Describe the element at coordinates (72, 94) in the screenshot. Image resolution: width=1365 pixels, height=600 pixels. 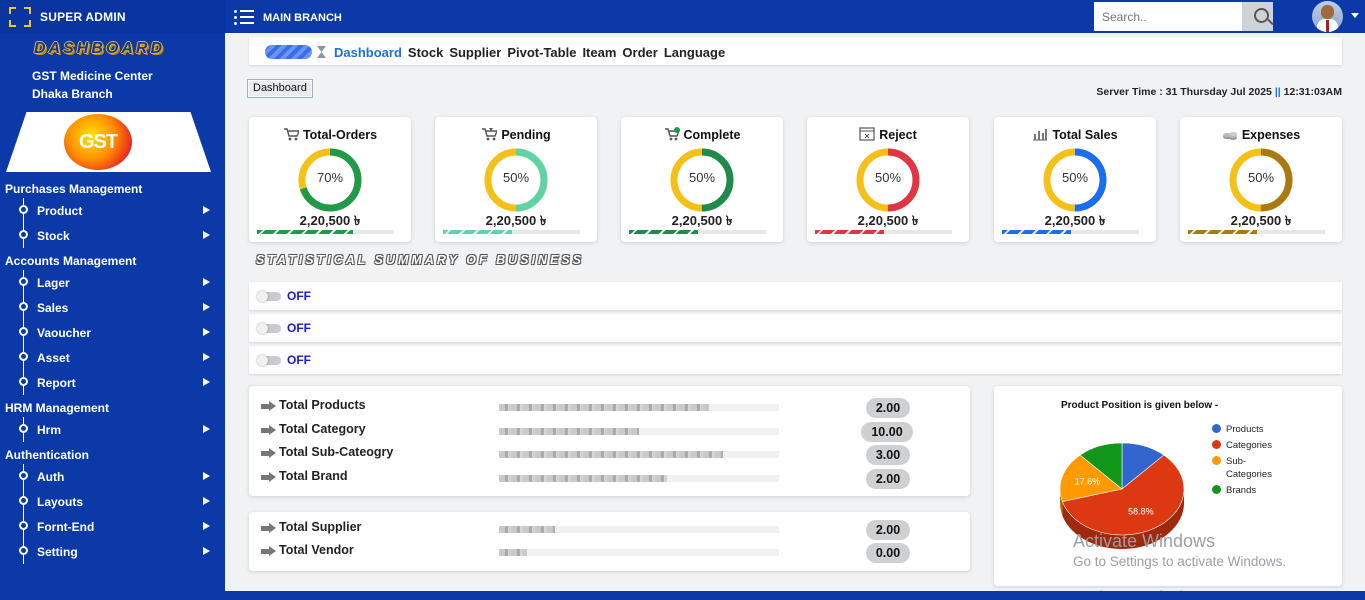
I see `org-line-2: Dhaka Branch` at that location.